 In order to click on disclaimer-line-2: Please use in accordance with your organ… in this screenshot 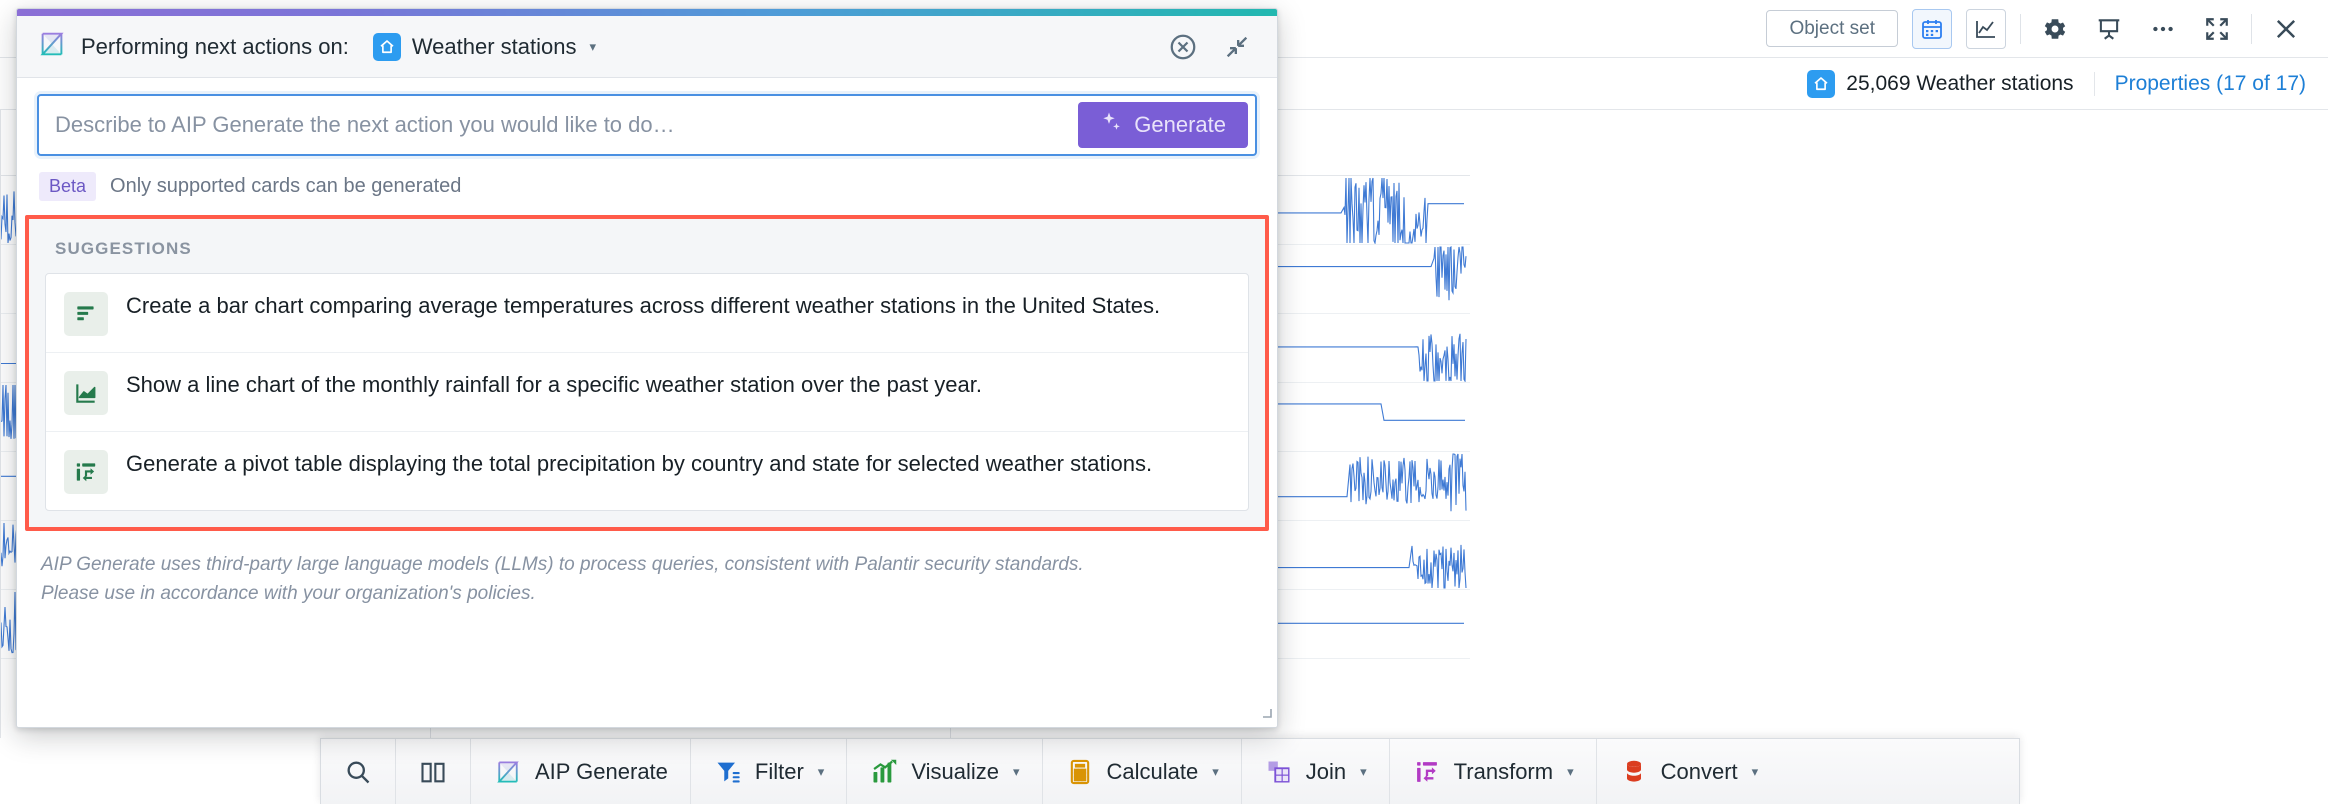, I will do `click(288, 593)`.